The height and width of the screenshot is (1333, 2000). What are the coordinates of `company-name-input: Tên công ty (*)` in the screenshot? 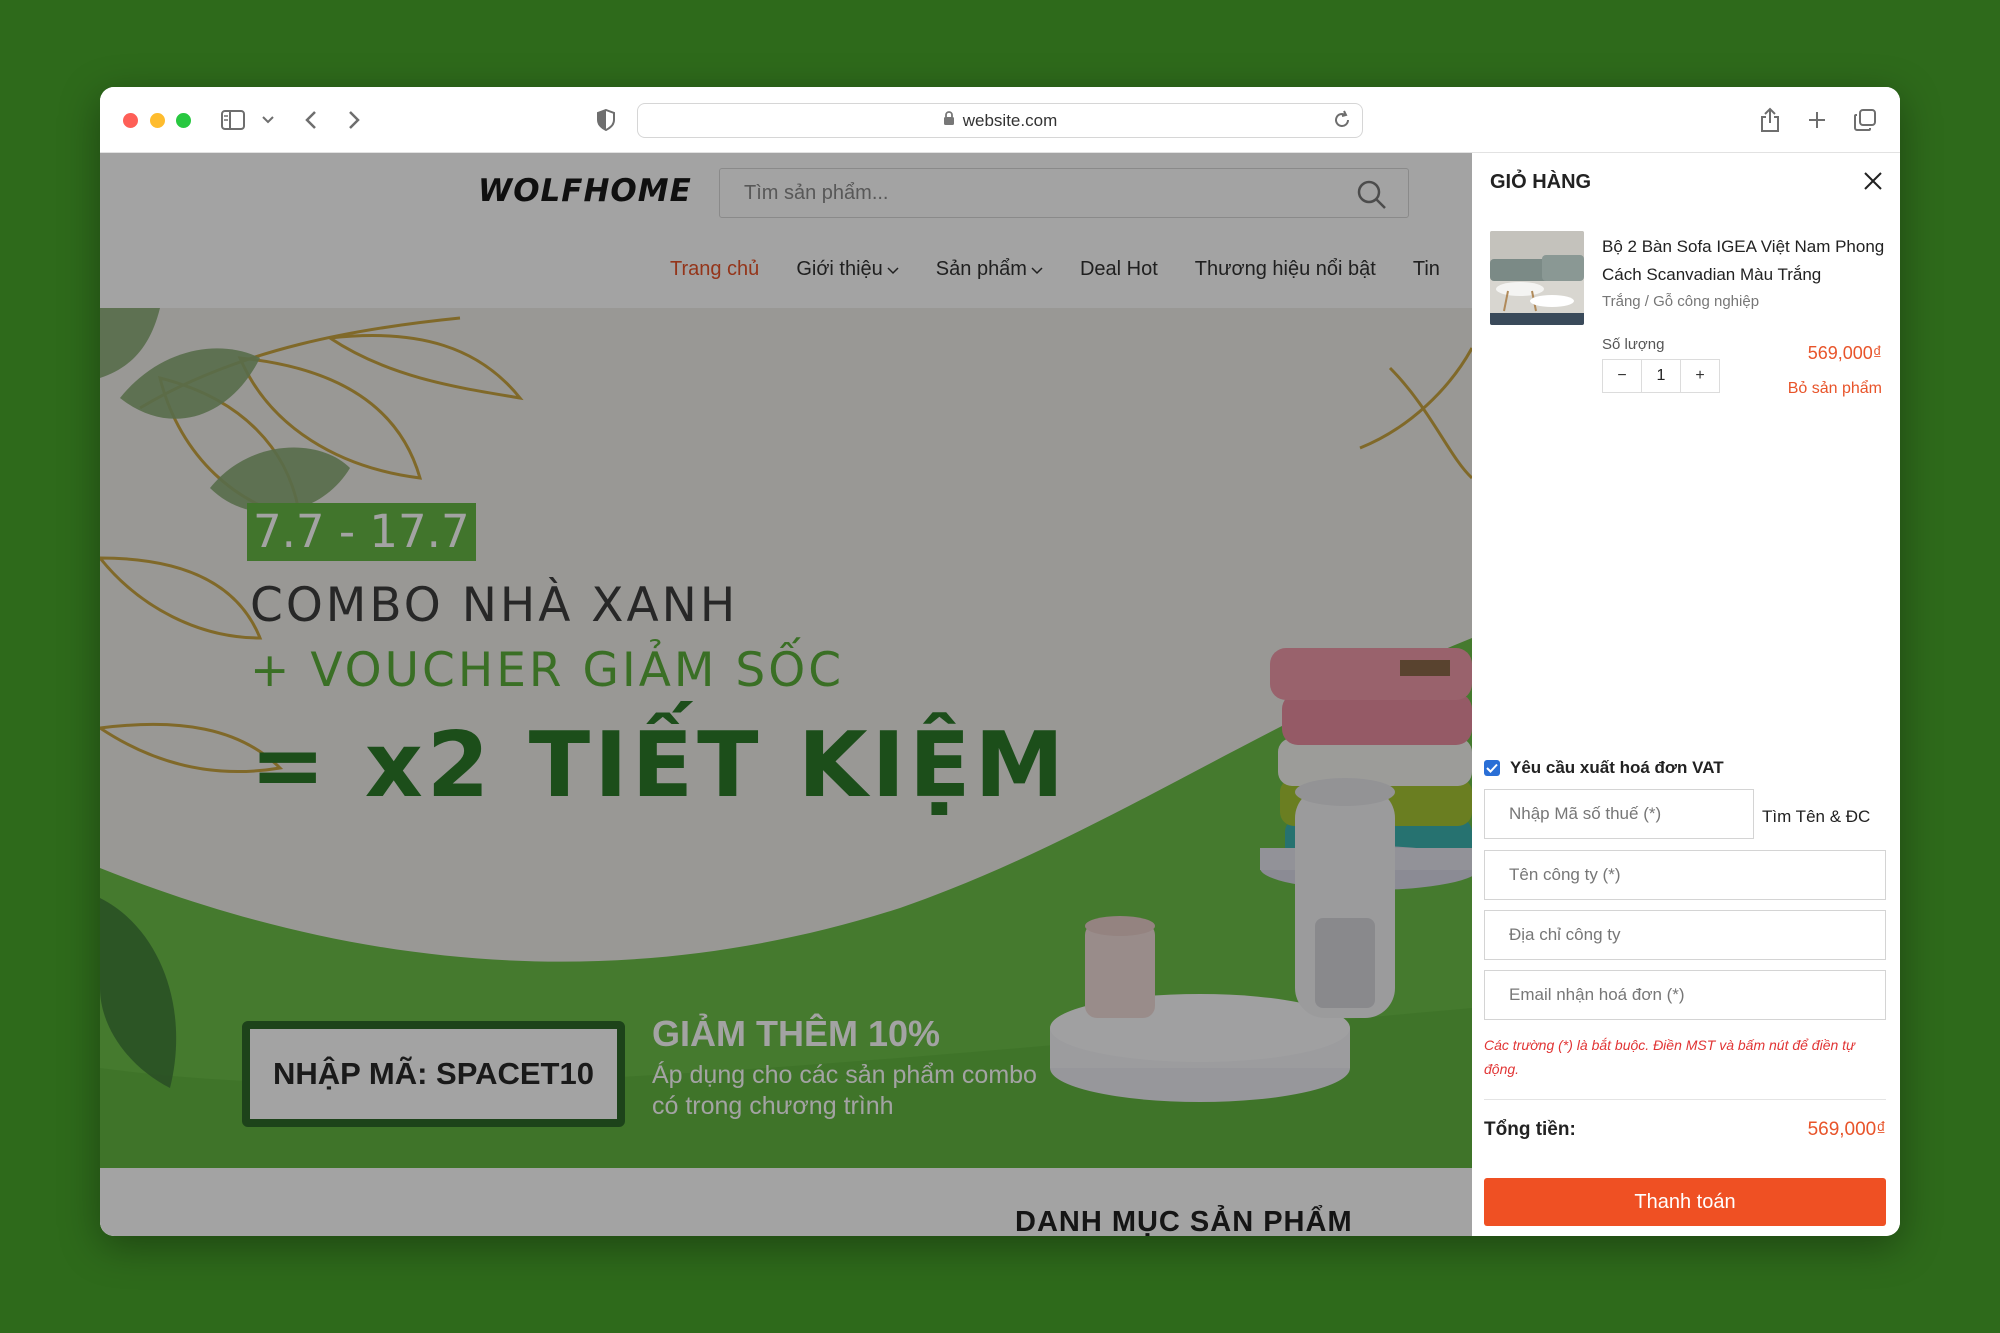 It's located at (1685, 875).